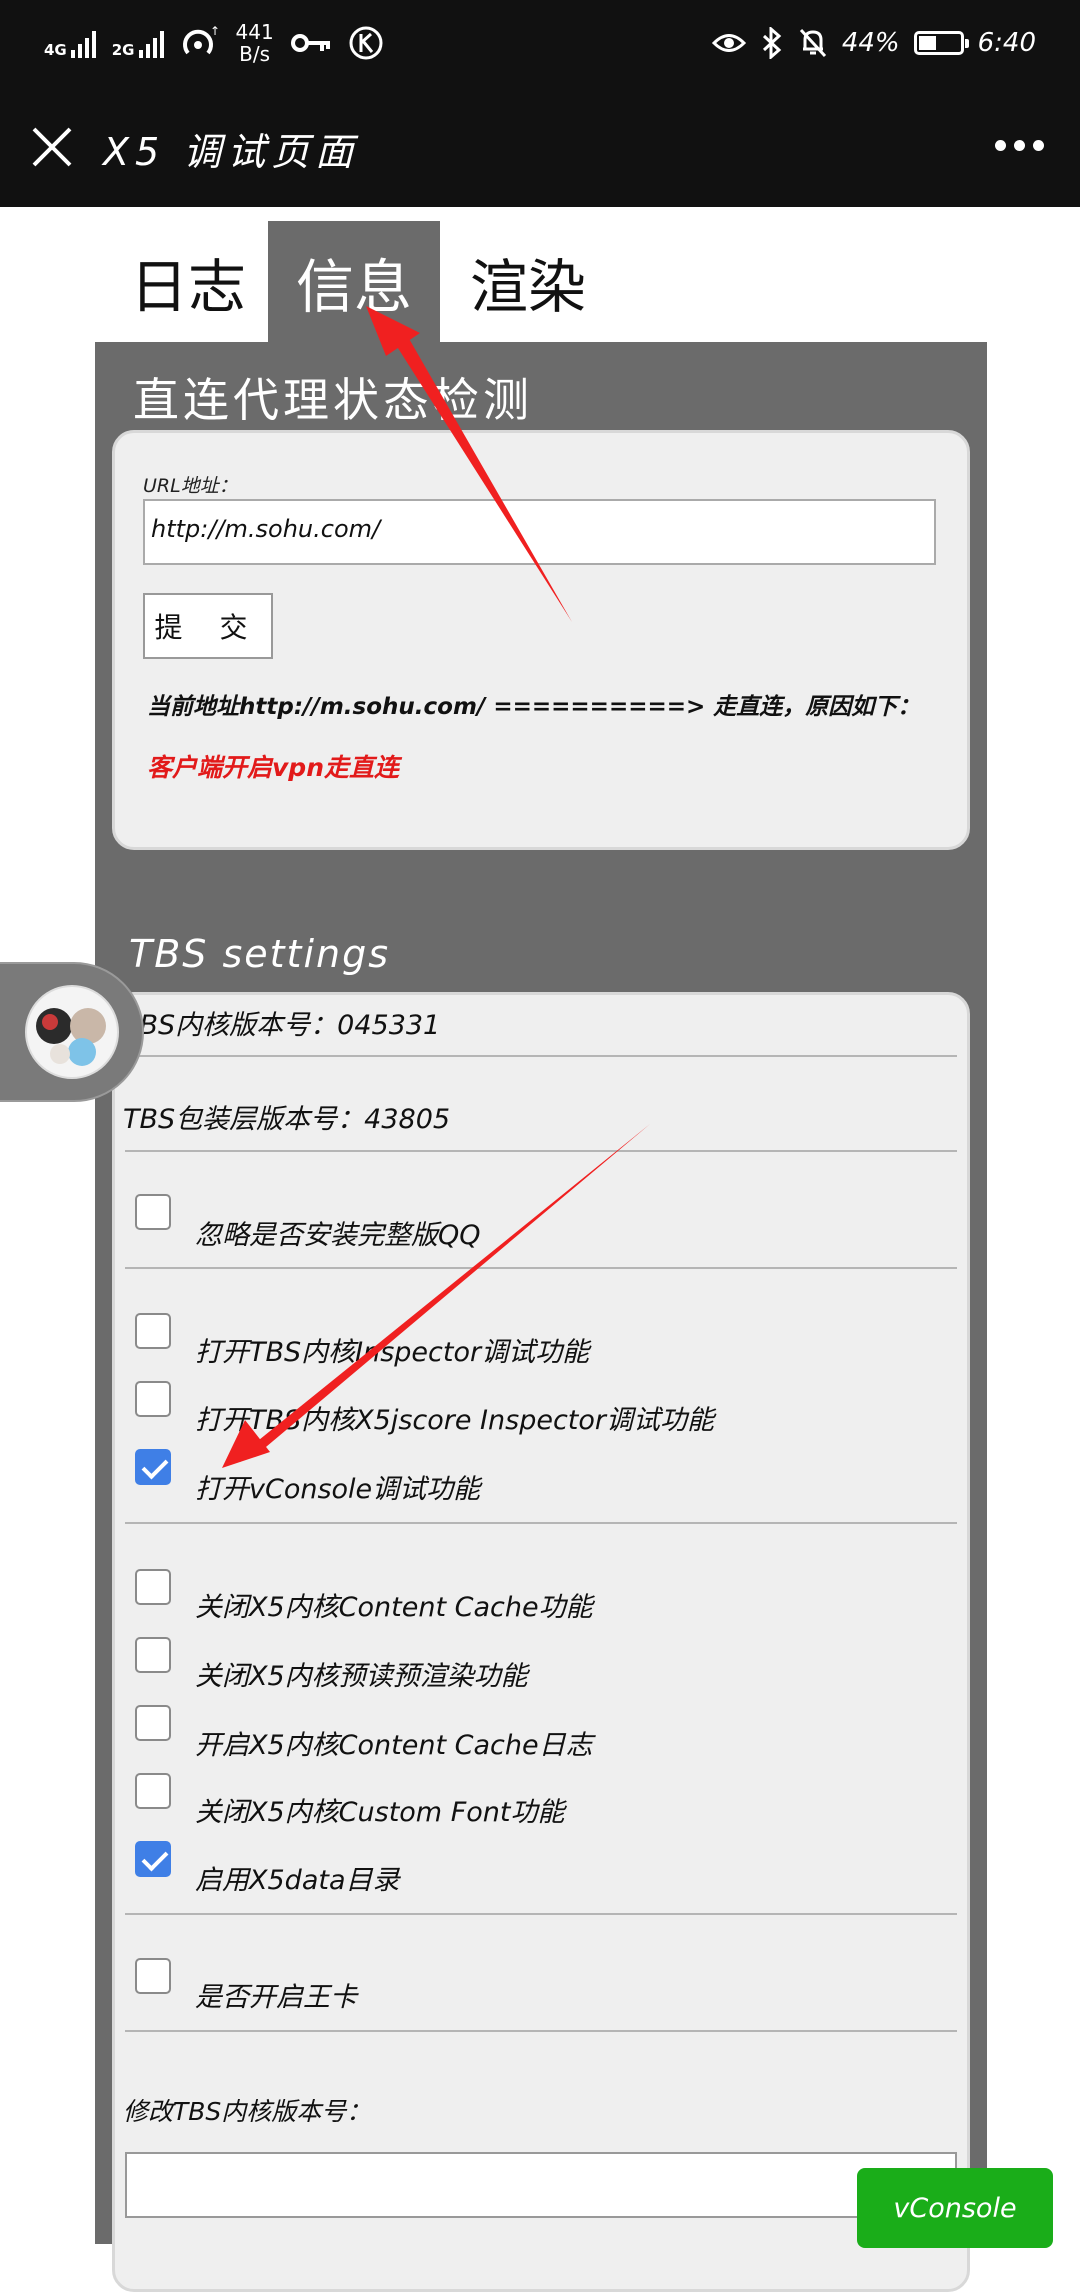 The image size is (1080, 2292). Describe the element at coordinates (52, 147) in the screenshot. I see `close-icon` at that location.